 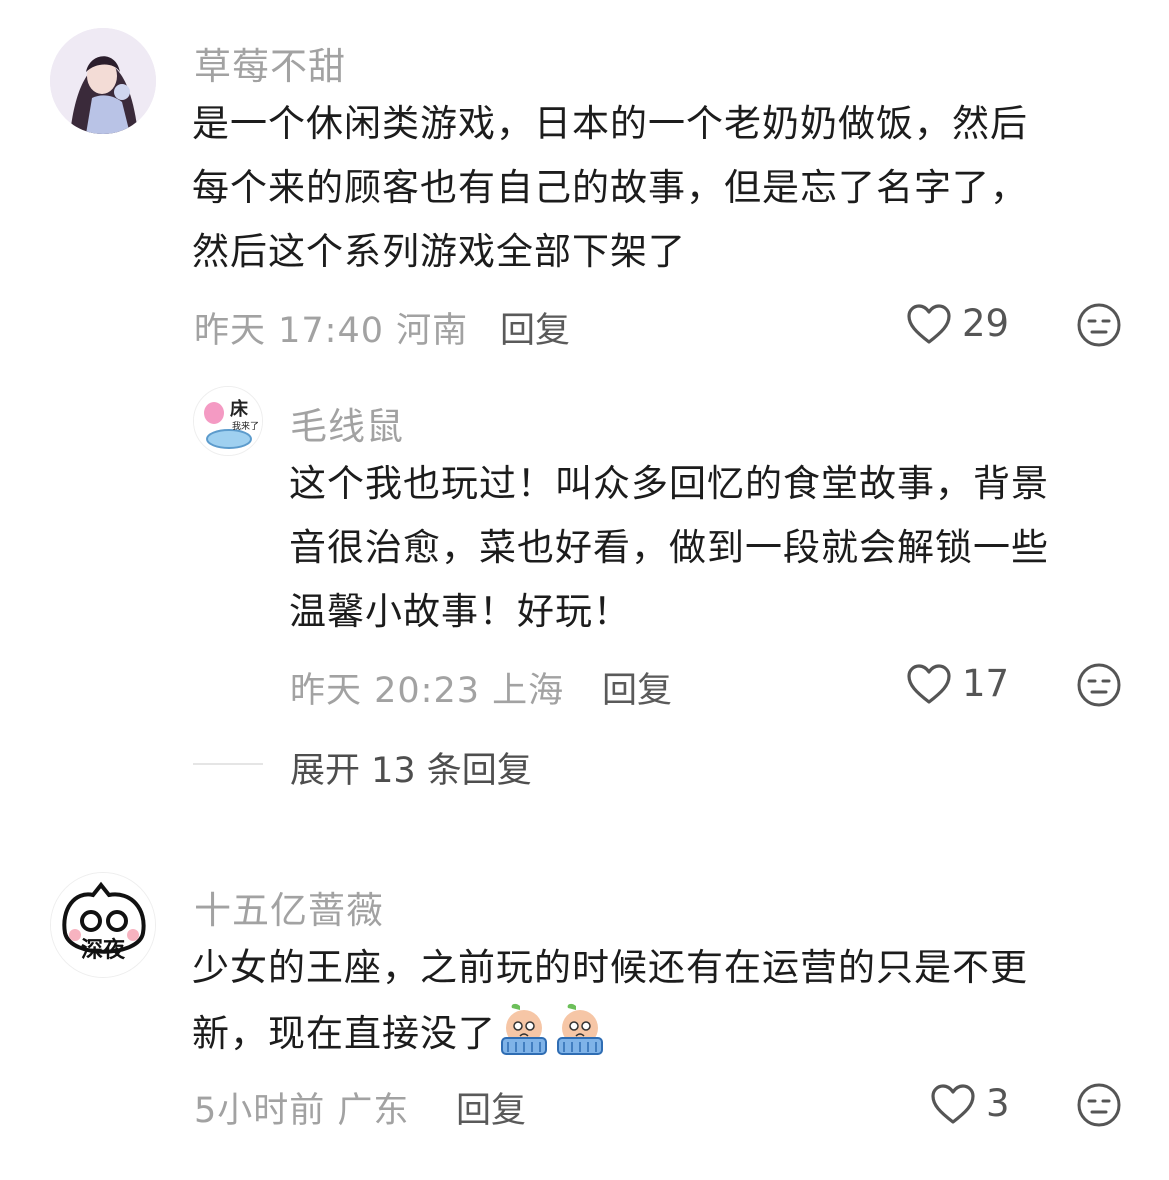 I want to click on comment-line: 每个来的顾客也有自己的故事，但是忘了名字了，, so click(x=610, y=187).